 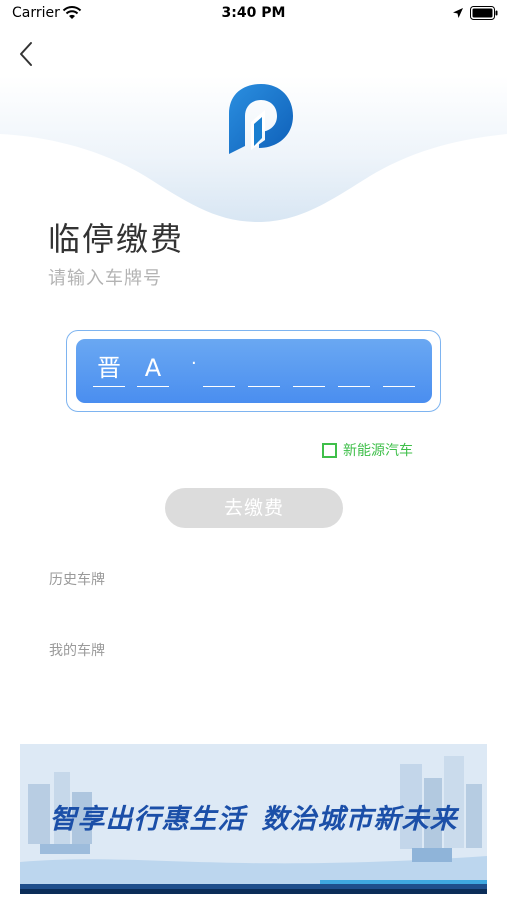 What do you see at coordinates (77, 651) in the screenshot?
I see `my-plates-label: 我的车牌` at bounding box center [77, 651].